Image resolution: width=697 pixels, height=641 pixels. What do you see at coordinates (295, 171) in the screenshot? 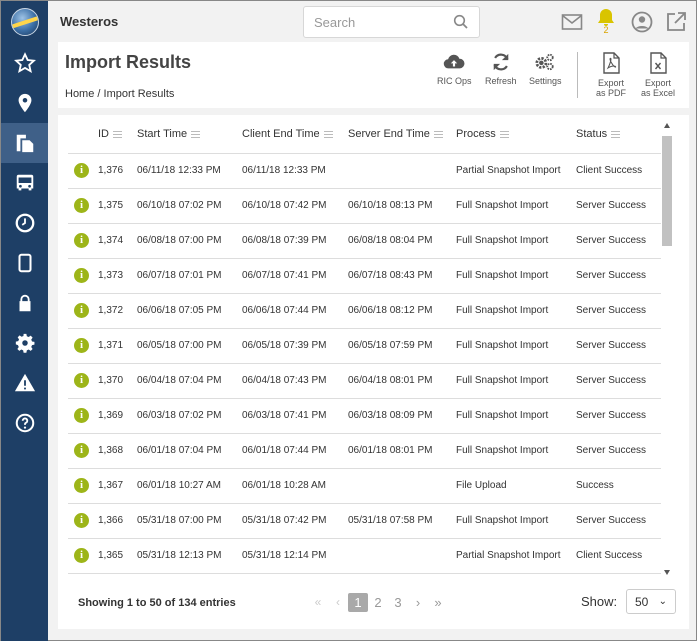
I see `cell-client-end-time: 06/11/18 12:33 PM` at bounding box center [295, 171].